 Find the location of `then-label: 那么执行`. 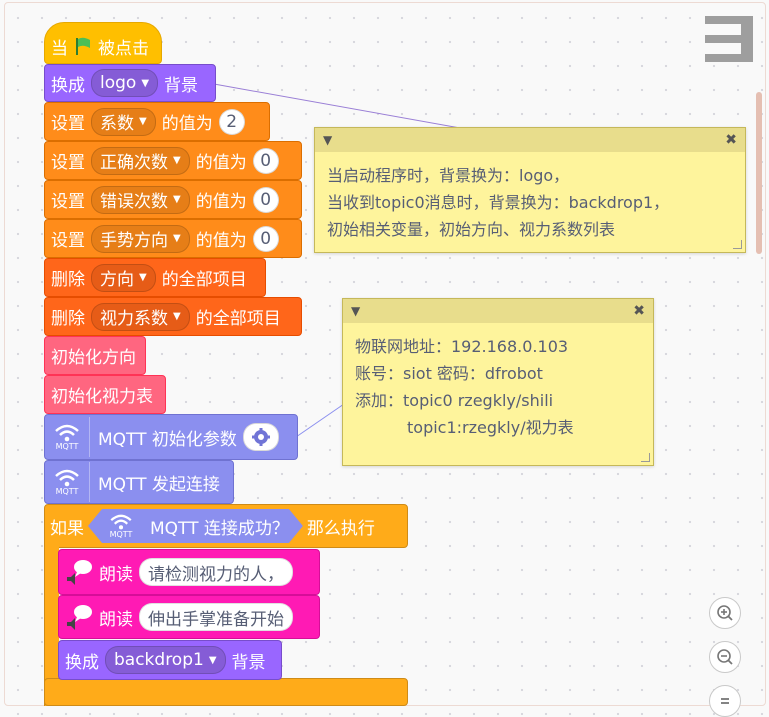

then-label: 那么执行 is located at coordinates (340, 528).